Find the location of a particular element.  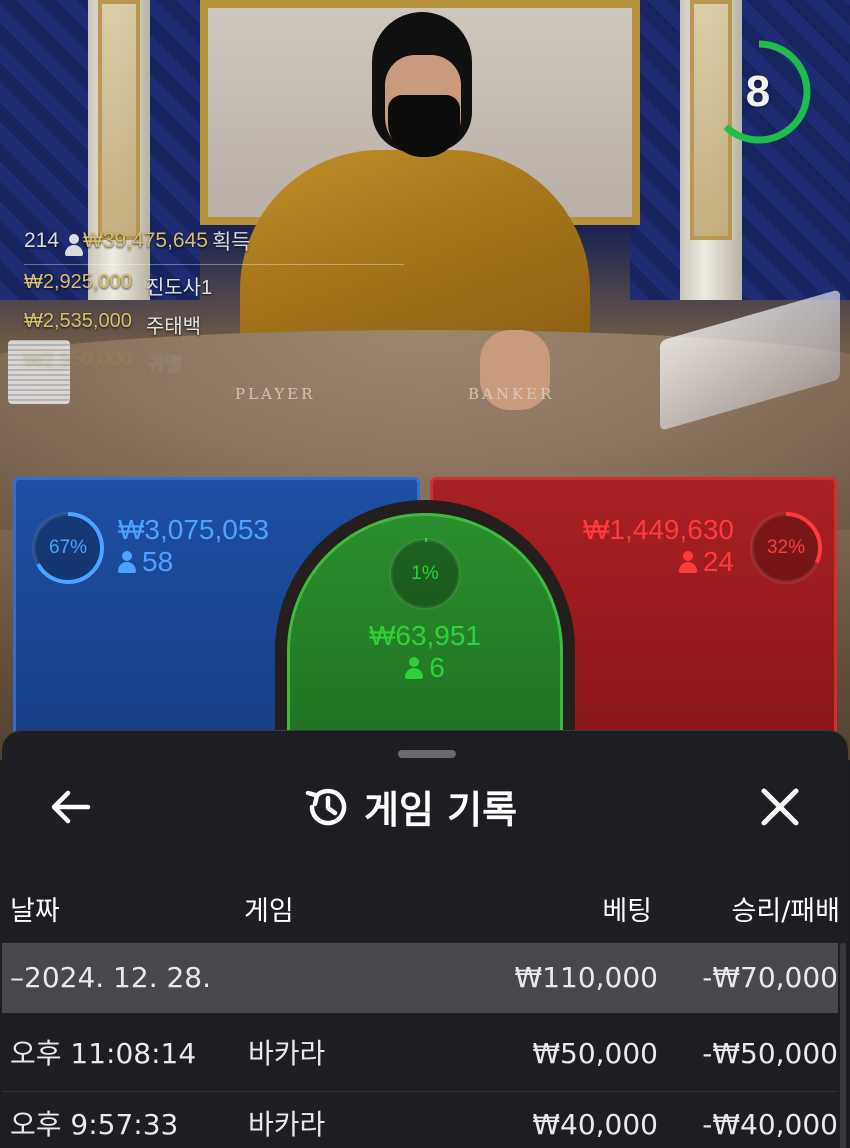

close-button is located at coordinates (780, 807).